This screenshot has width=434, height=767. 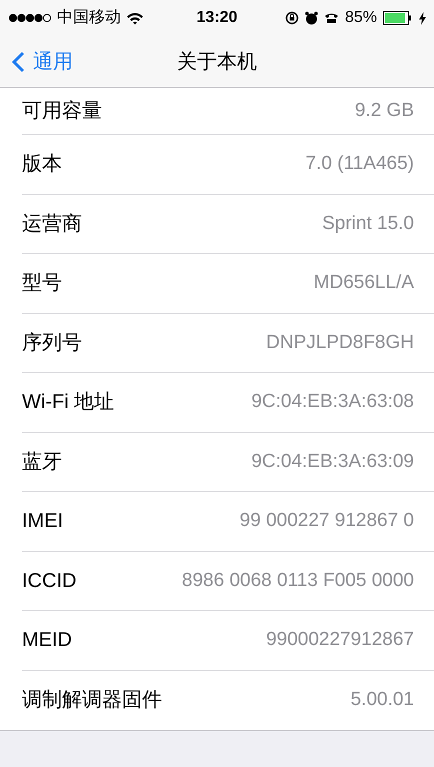 I want to click on row-value: 99 000227 912867 0, so click(x=327, y=521).